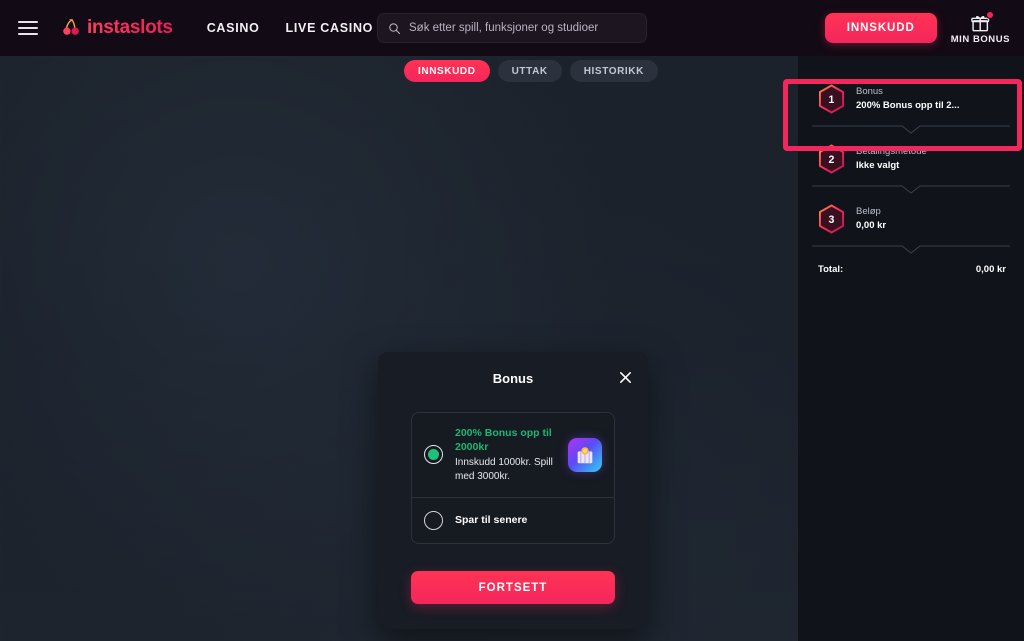 This screenshot has width=1024, height=641. I want to click on svg-text: 1, so click(832, 100).